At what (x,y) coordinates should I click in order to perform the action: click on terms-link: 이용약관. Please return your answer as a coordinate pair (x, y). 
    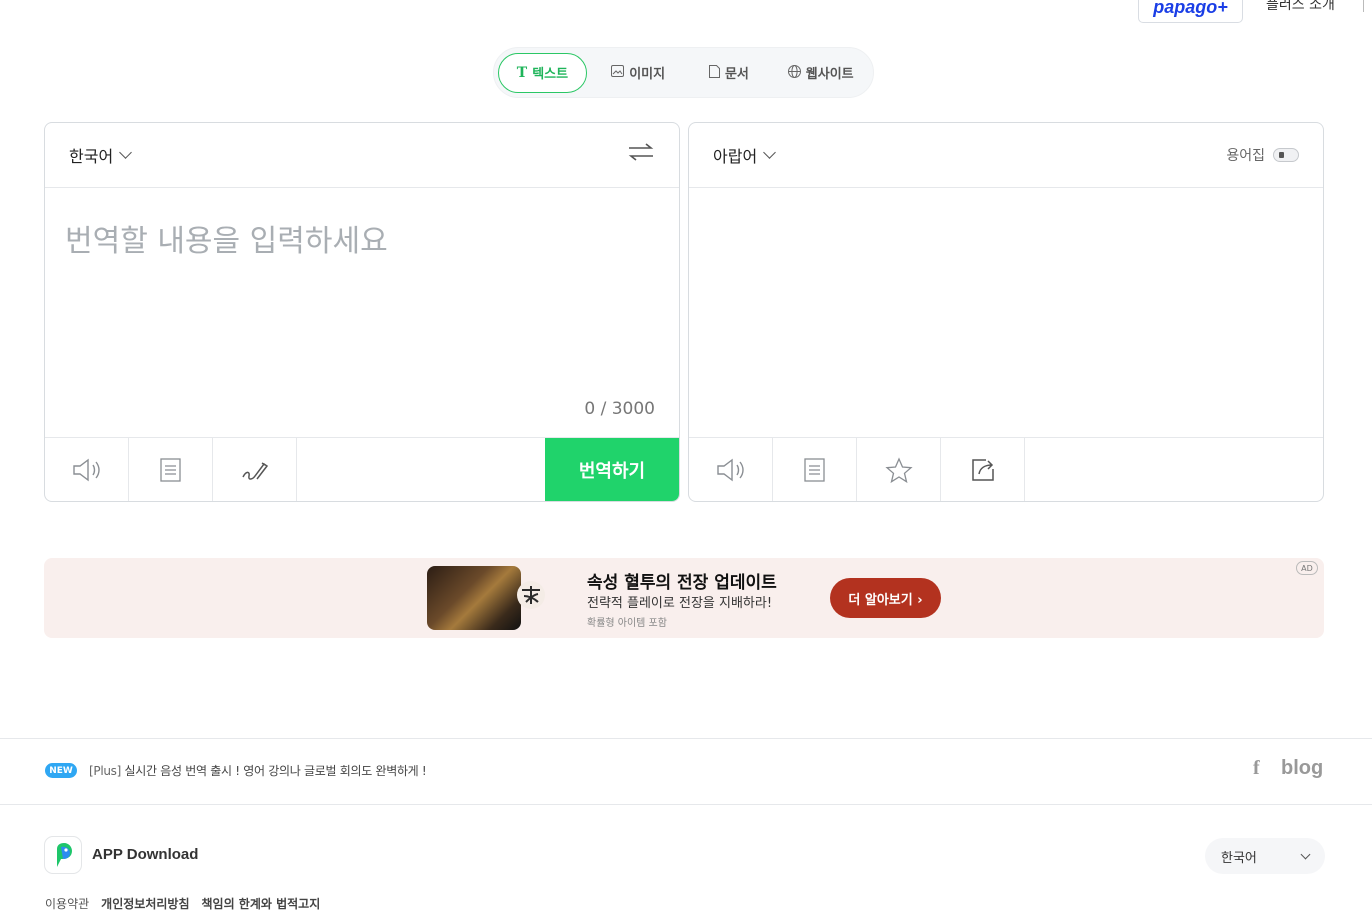
    Looking at the image, I should click on (67, 903).